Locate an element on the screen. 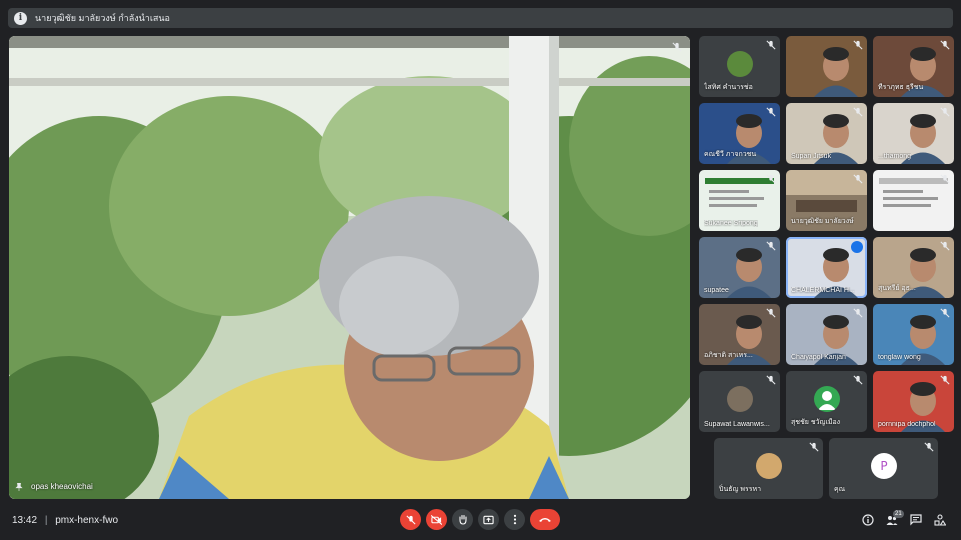  meeting-info: 13:42 | pmx-henx-fwo is located at coordinates (65, 520).